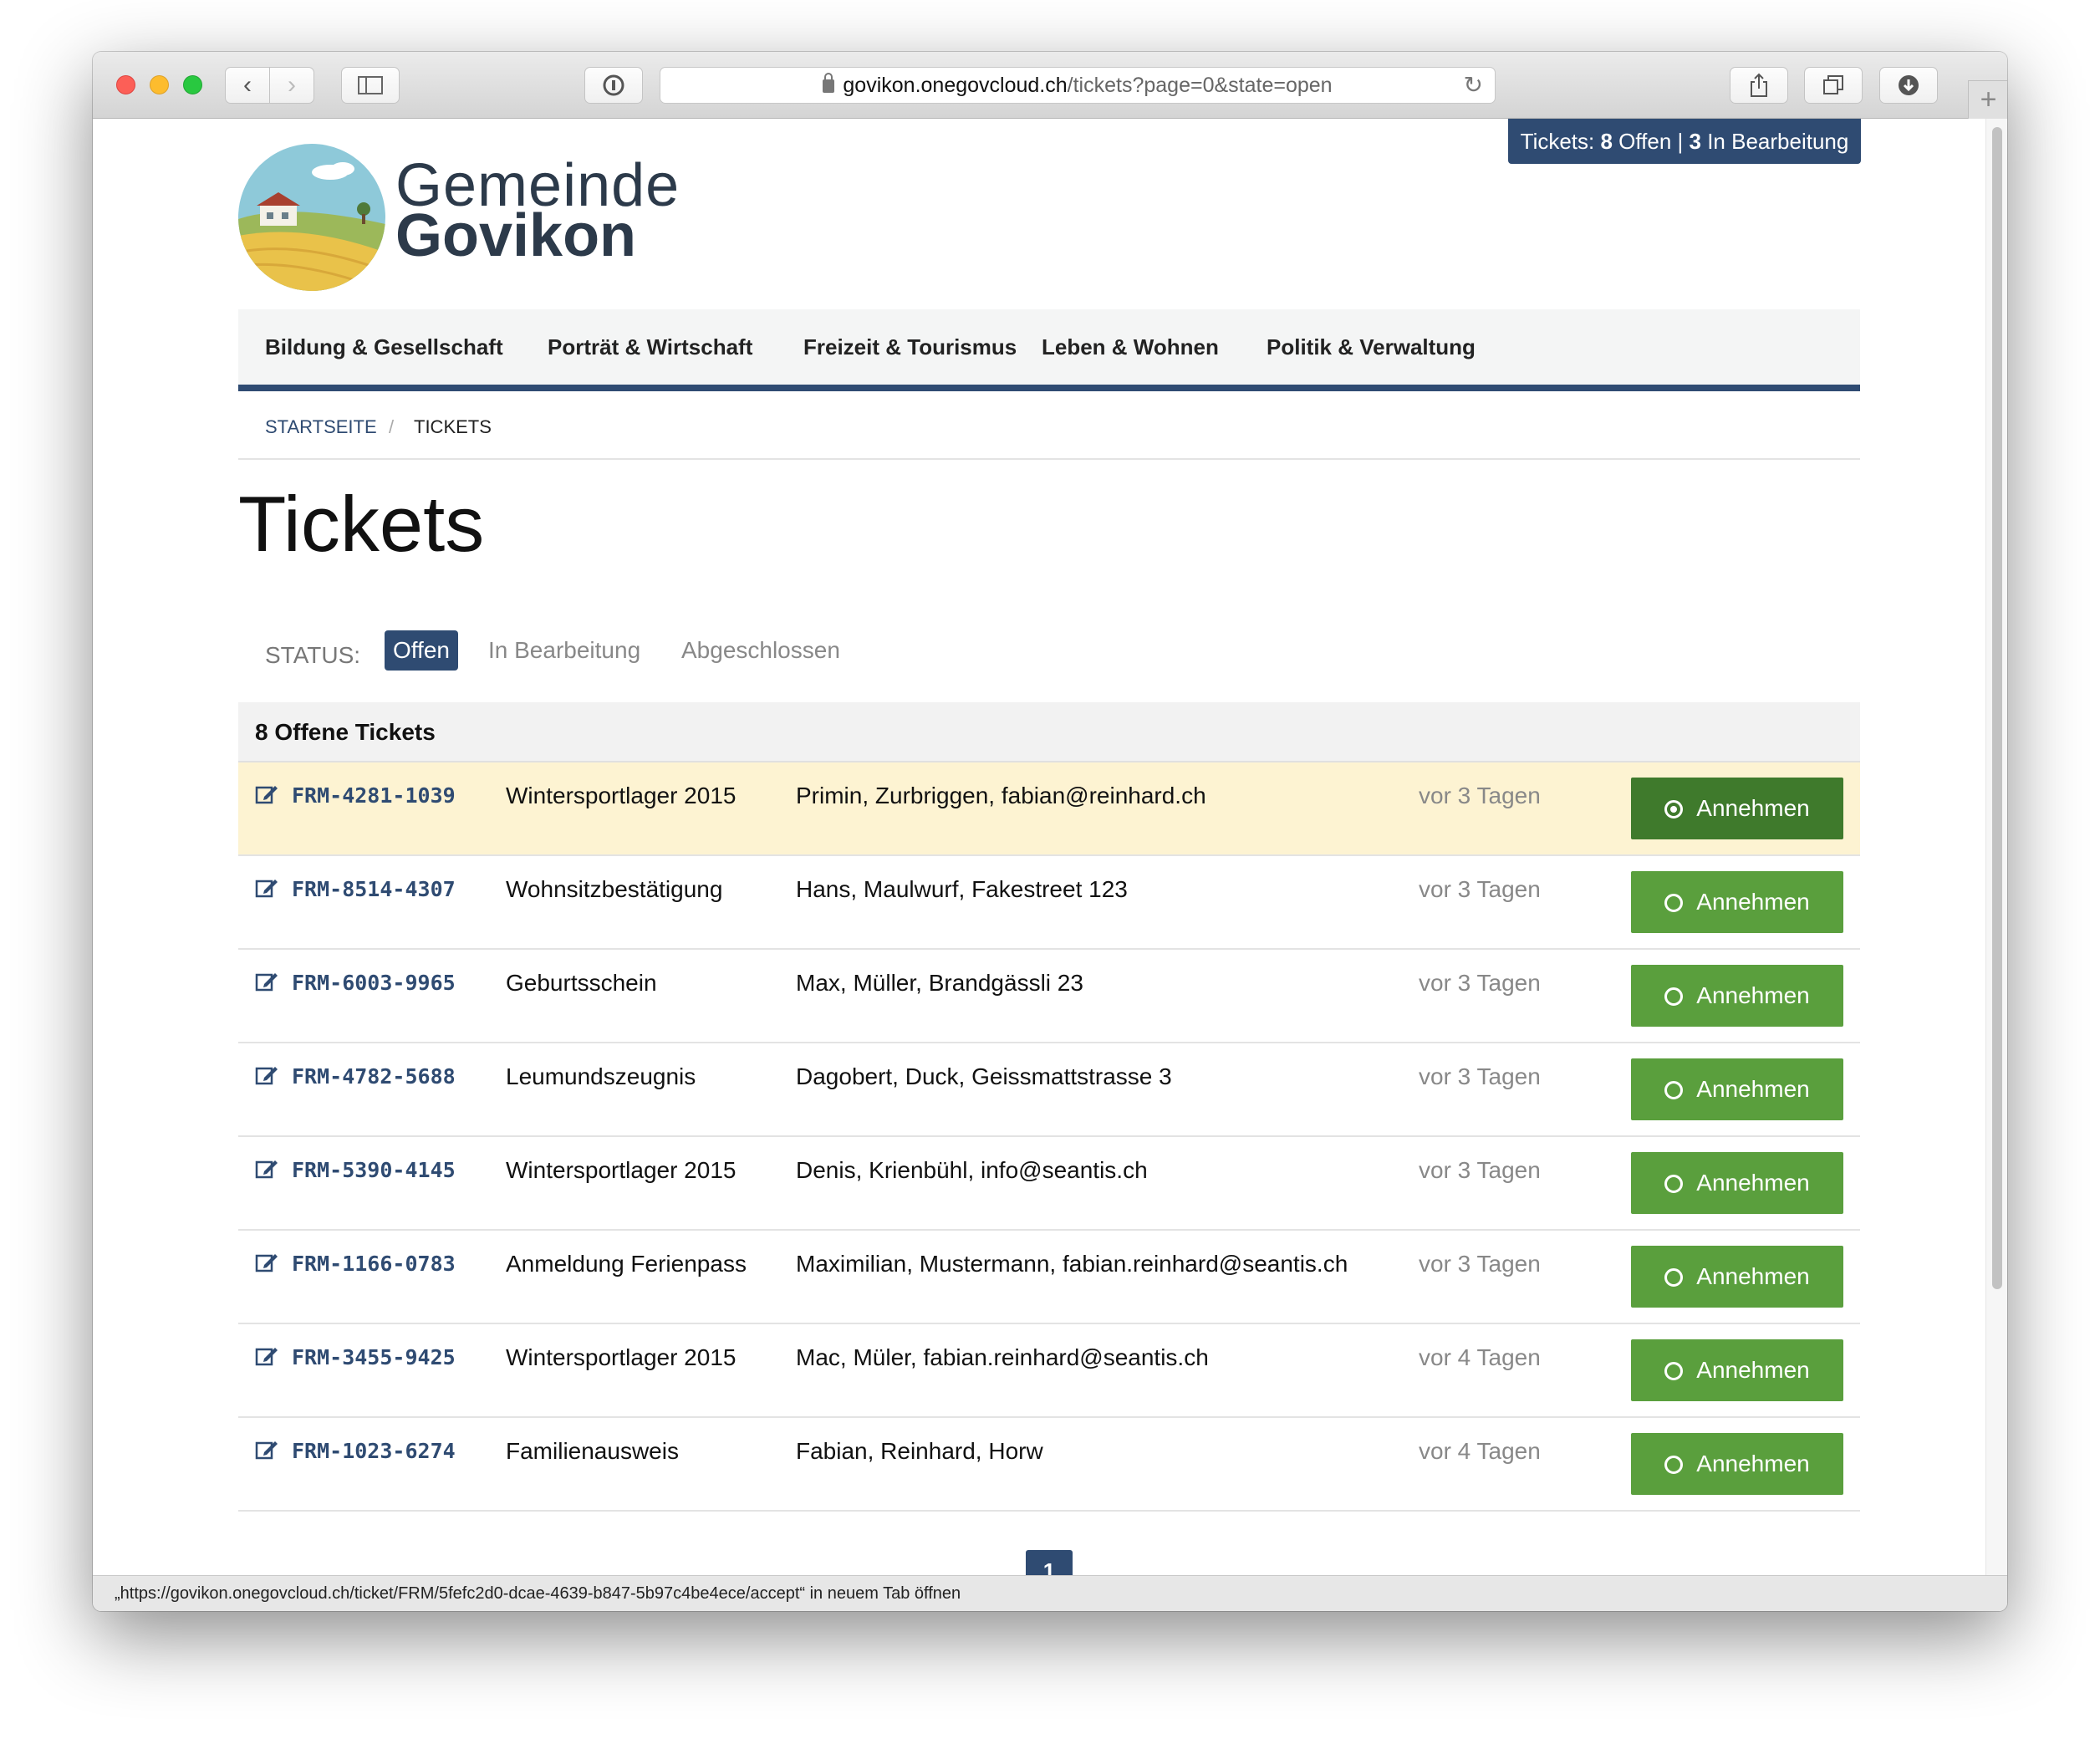 This screenshot has width=2100, height=1744. What do you see at coordinates (1908, 85) in the screenshot?
I see `downloads-button` at bounding box center [1908, 85].